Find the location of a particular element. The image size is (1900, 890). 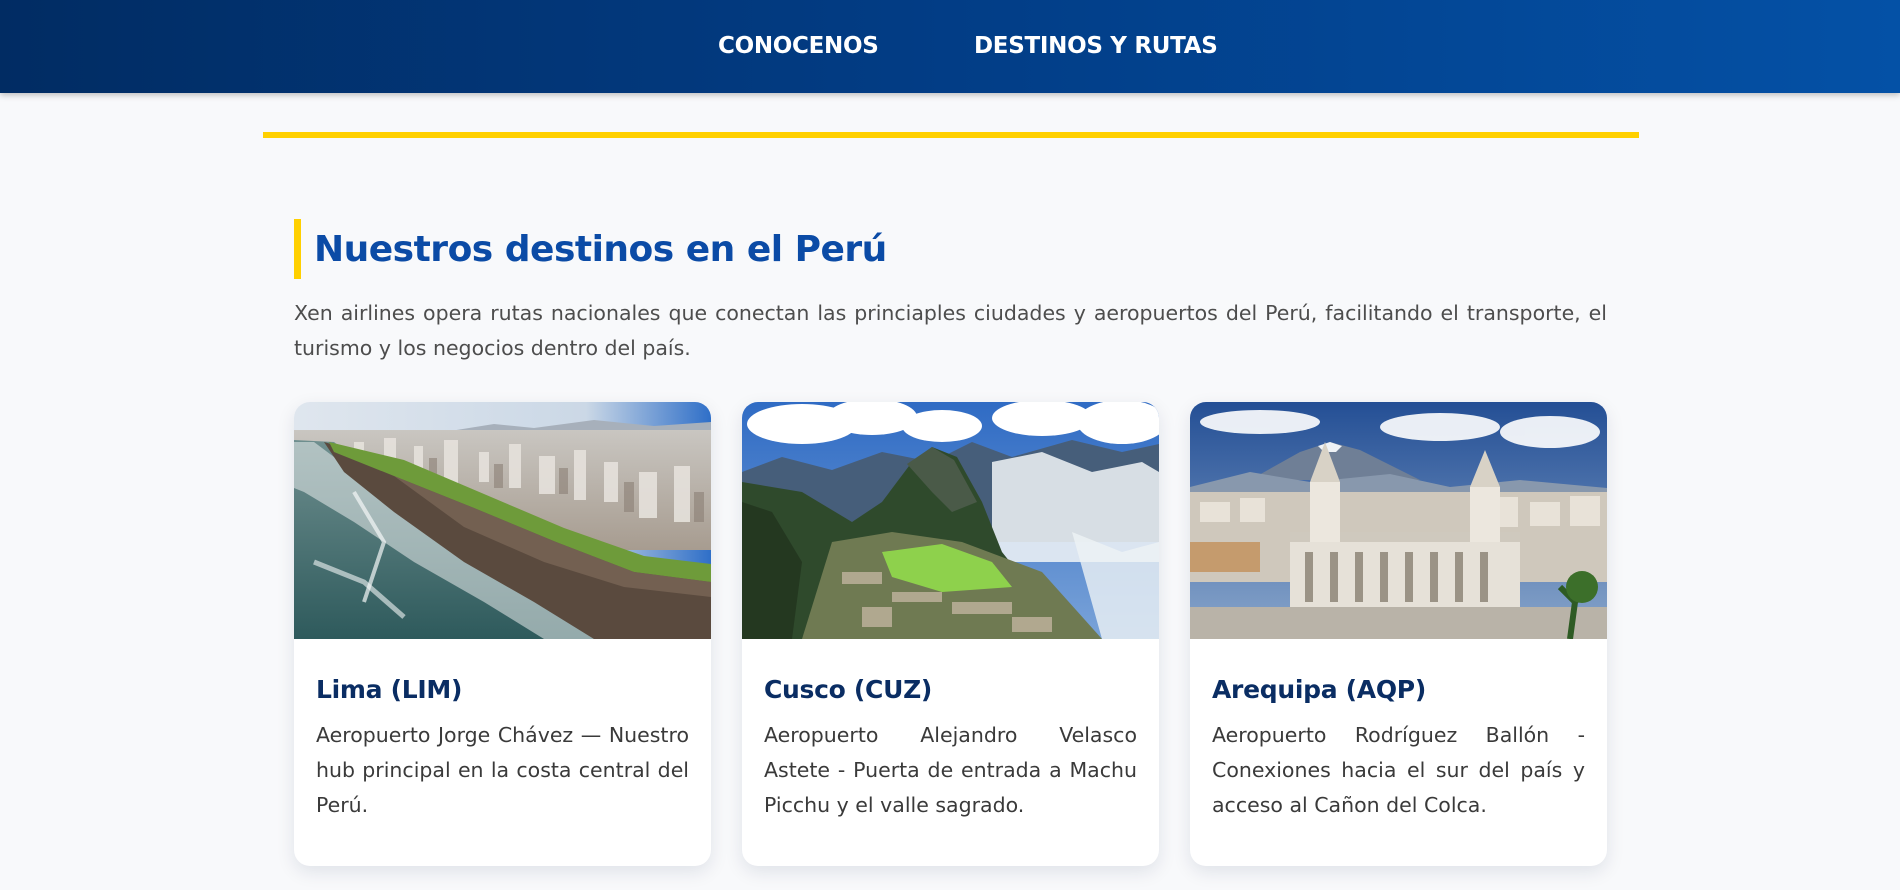

section-heading: Nuestros destinos en el Perú is located at coordinates (590, 249).